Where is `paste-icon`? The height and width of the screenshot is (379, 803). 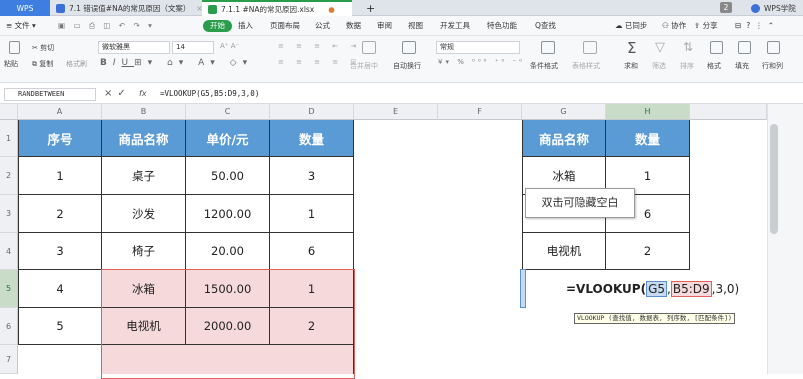
paste-icon is located at coordinates (14, 47).